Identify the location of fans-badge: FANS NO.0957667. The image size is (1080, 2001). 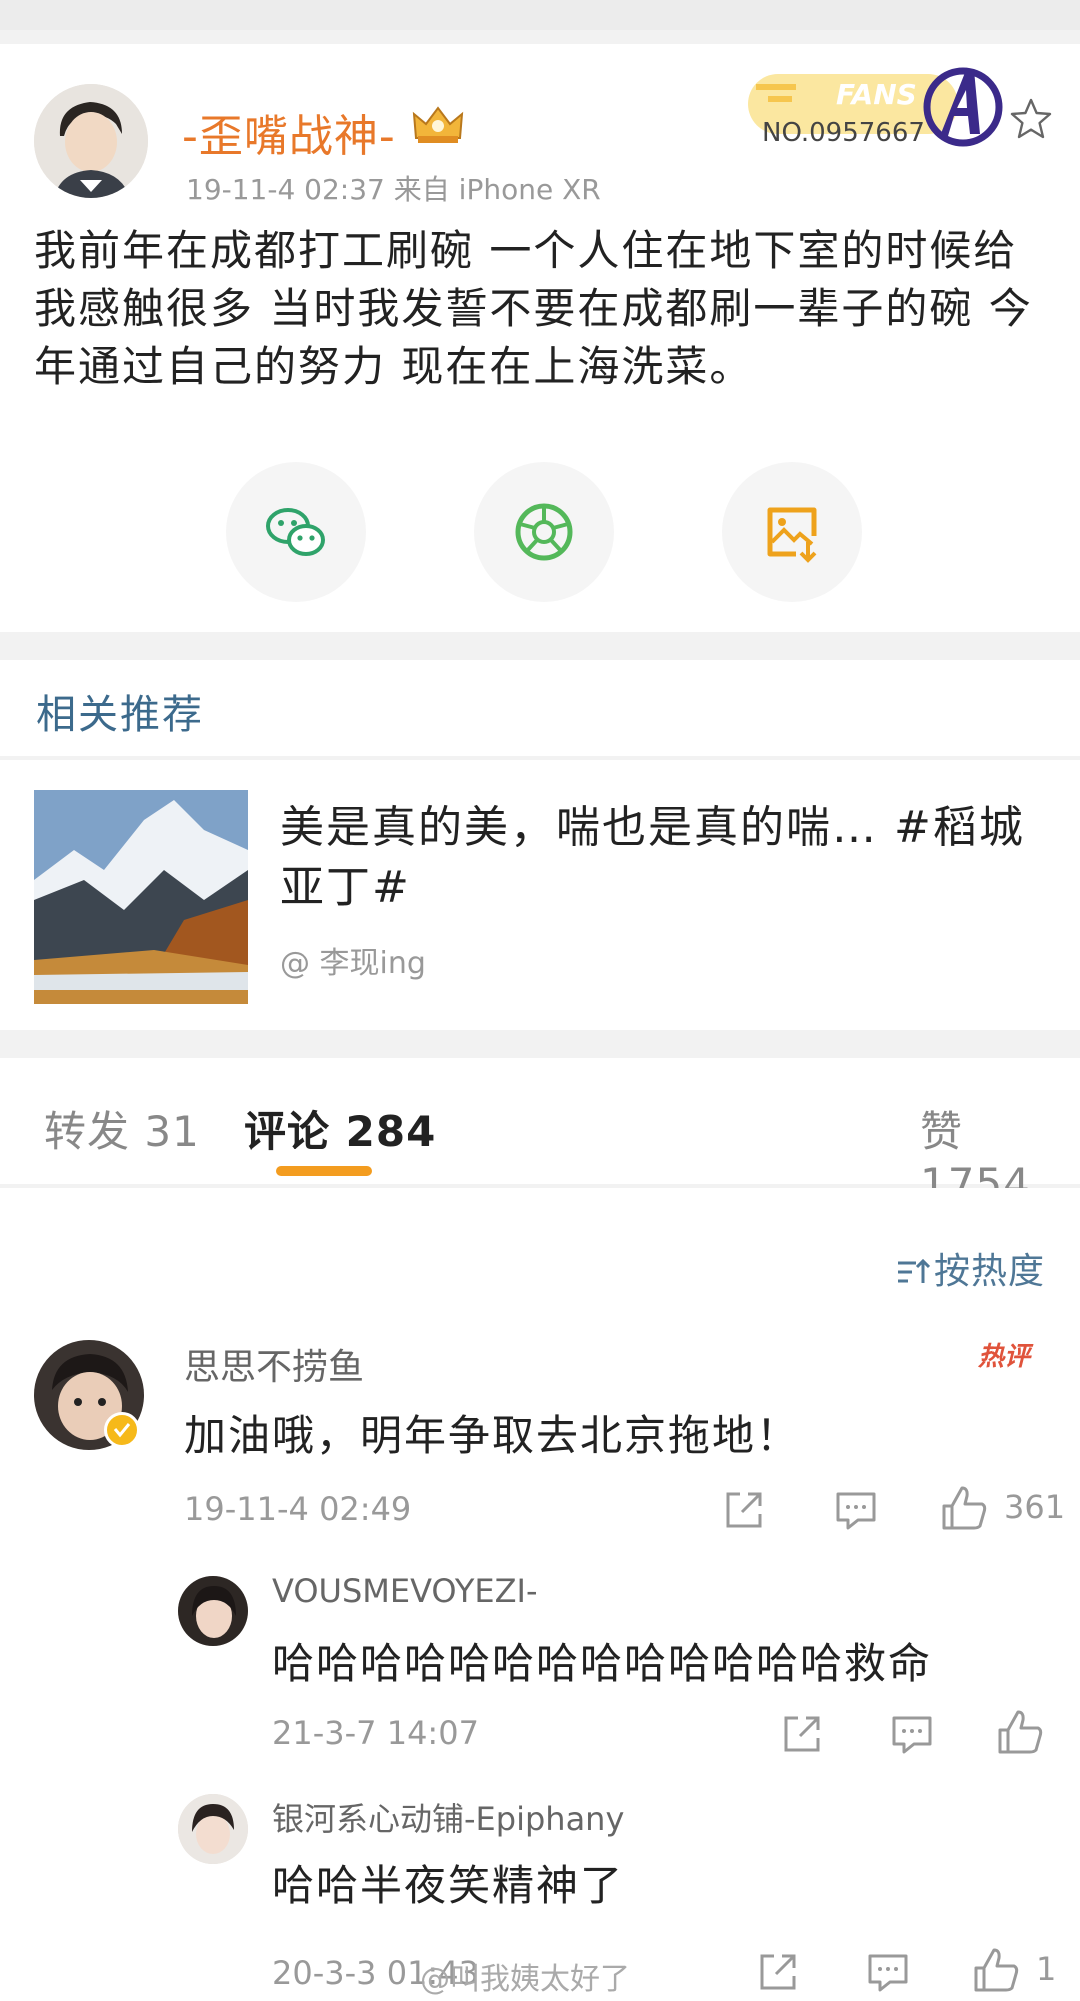
(879, 108).